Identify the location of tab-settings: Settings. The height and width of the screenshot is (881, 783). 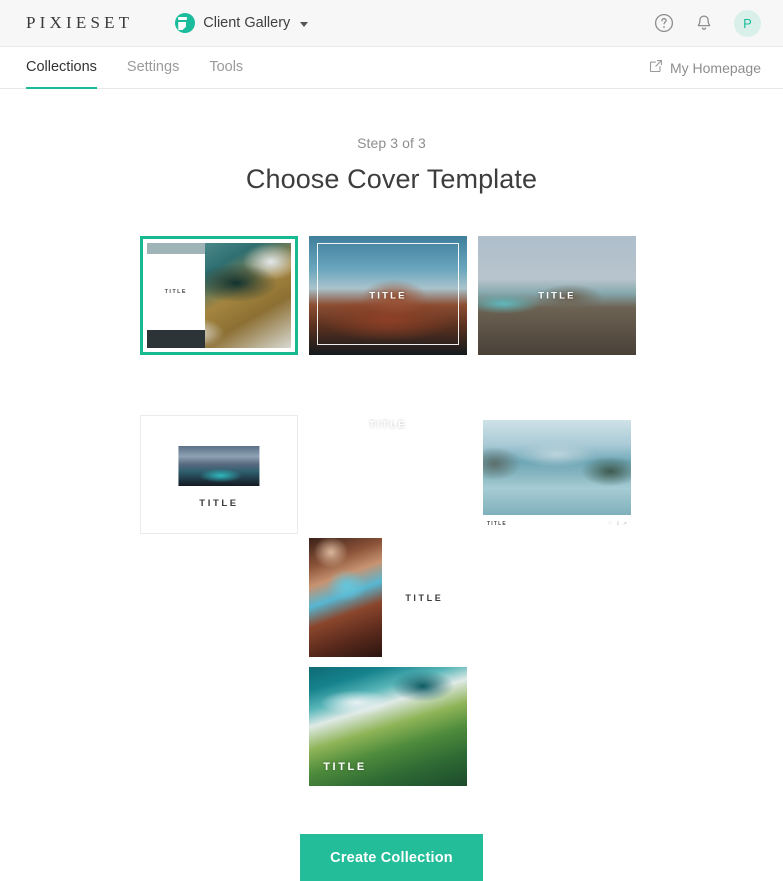
(153, 67).